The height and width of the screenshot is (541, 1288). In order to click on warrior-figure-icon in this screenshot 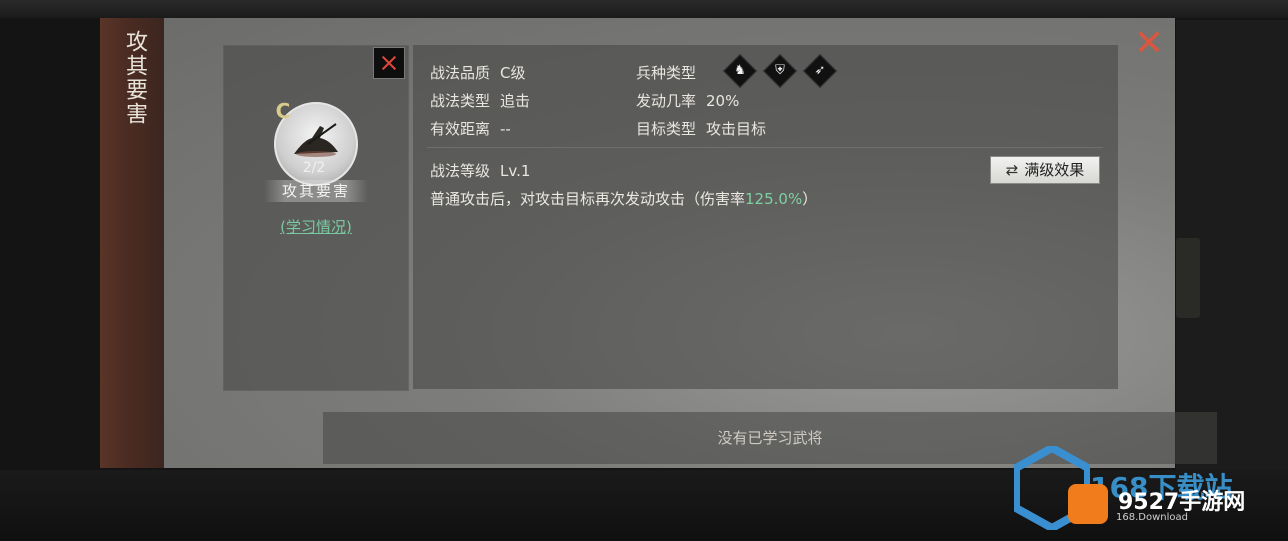, I will do `click(316, 140)`.